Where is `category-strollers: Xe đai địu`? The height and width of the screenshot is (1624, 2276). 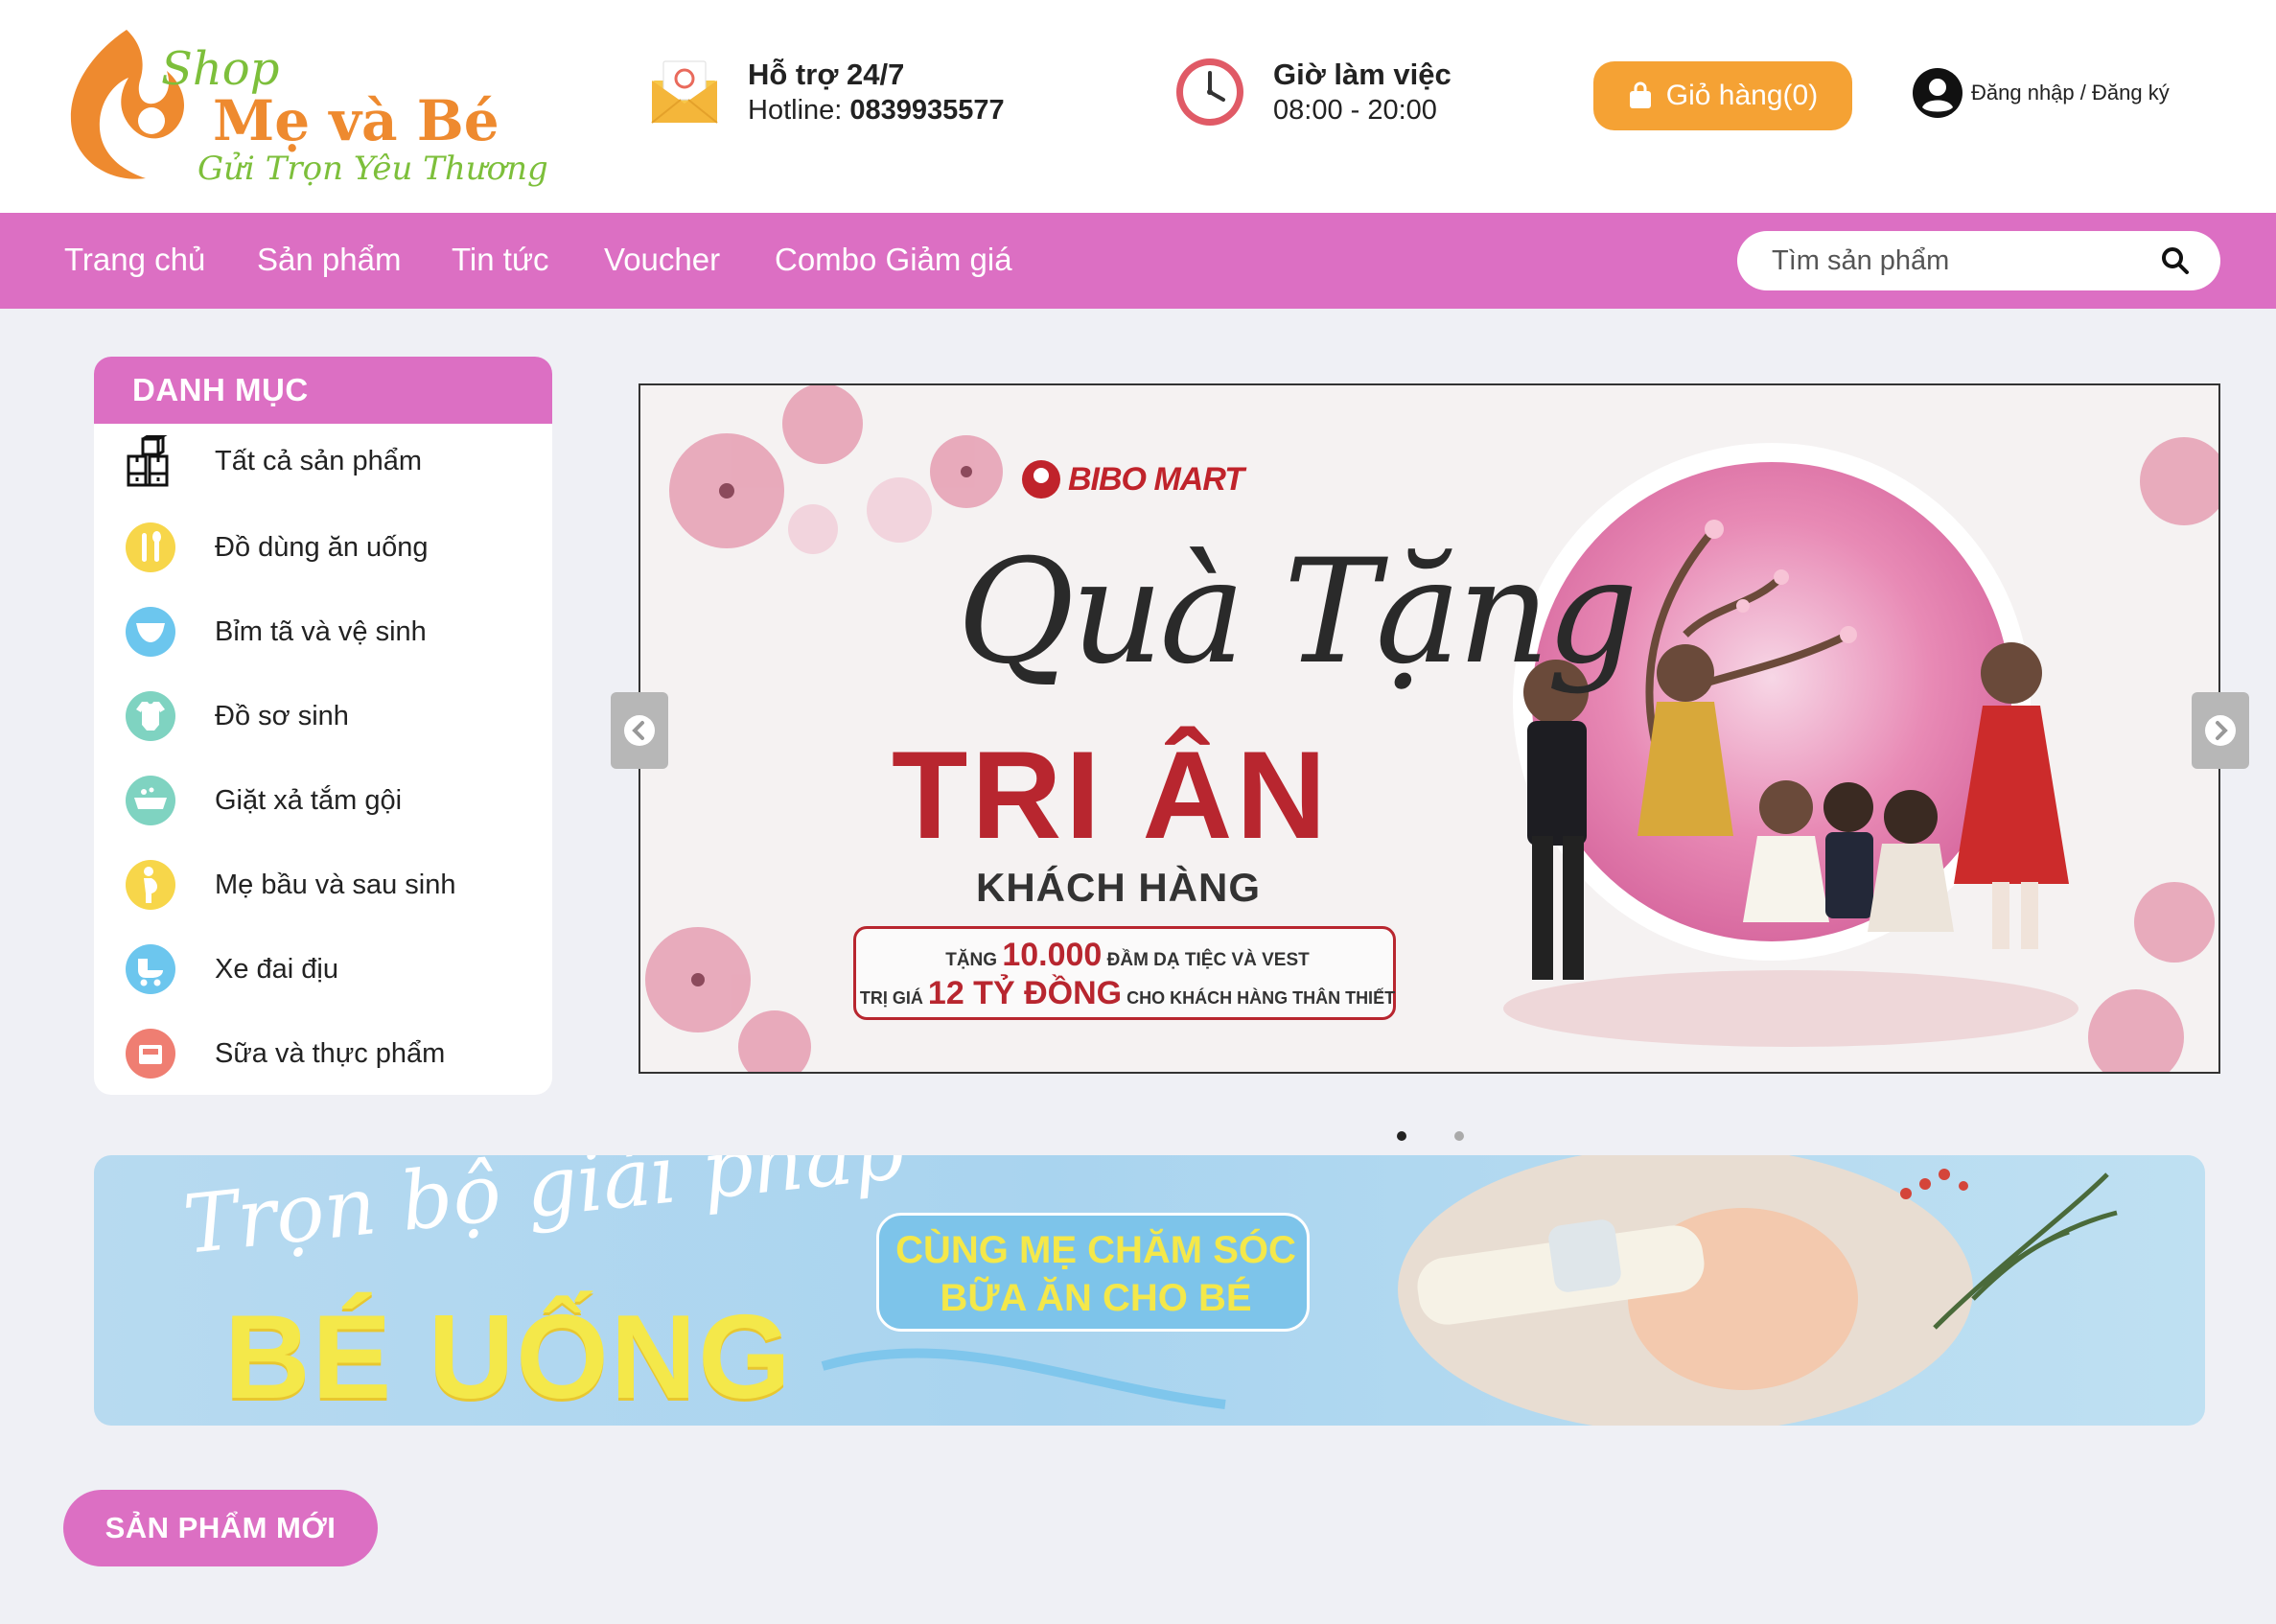 category-strollers: Xe đai địu is located at coordinates (323, 969).